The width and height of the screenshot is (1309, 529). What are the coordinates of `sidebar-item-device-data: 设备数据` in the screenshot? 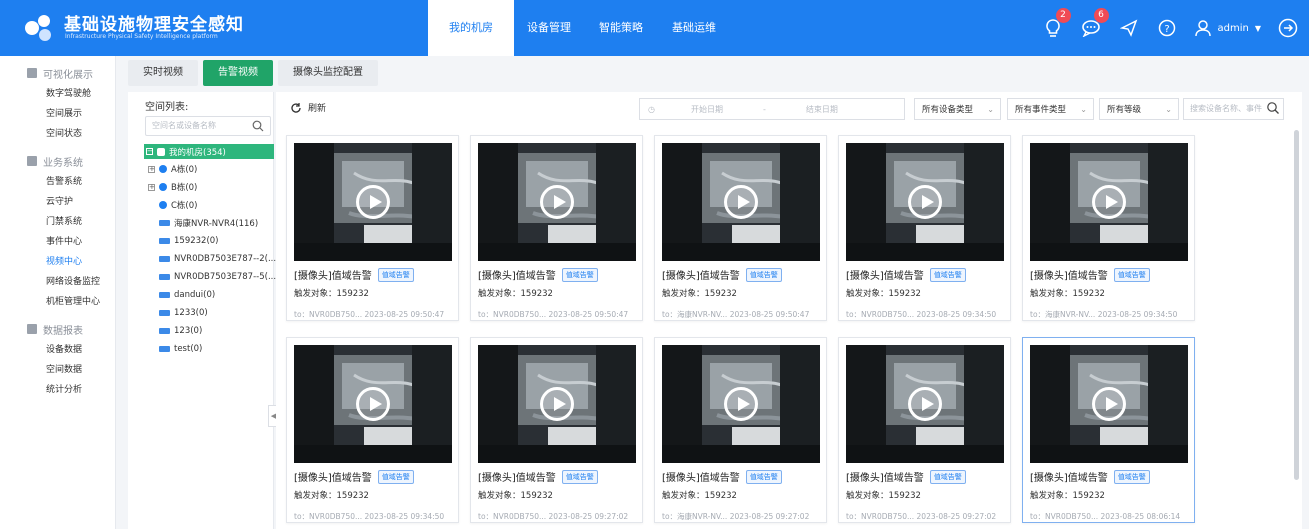 It's located at (57, 350).